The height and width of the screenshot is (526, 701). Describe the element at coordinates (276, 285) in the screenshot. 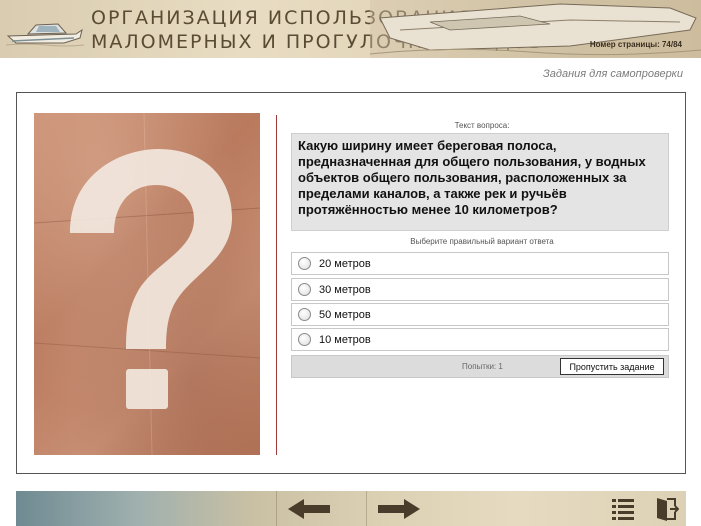

I see `divider-line` at that location.